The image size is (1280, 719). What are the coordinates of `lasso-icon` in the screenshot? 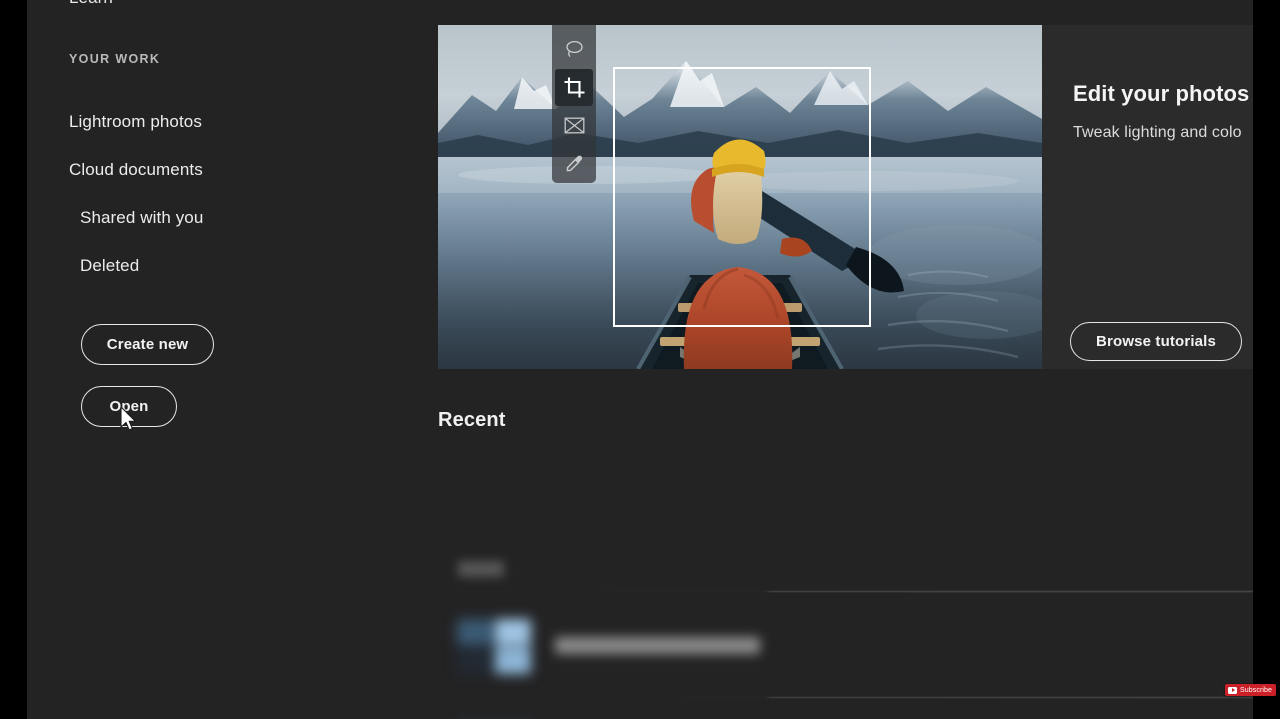 It's located at (574, 49).